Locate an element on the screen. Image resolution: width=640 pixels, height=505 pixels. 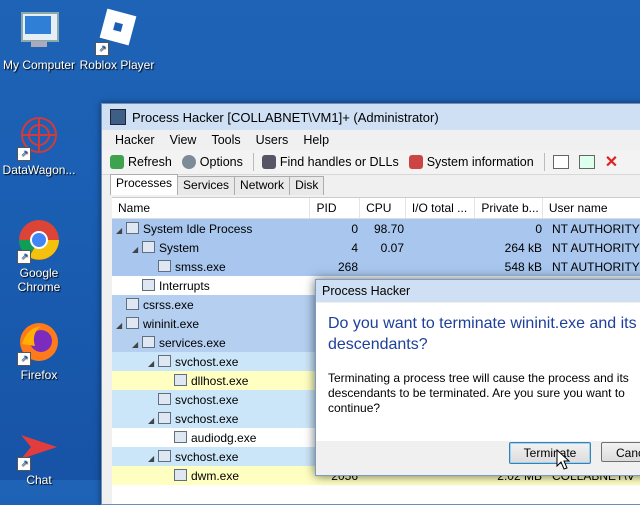
desktop-icon-label: Google Chrome is located at coordinates (39, 280).